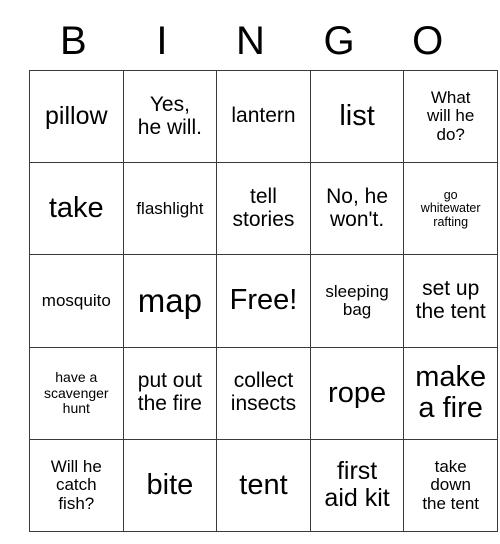  I want to click on bingo-cell-label: take down the tent, so click(451, 484).